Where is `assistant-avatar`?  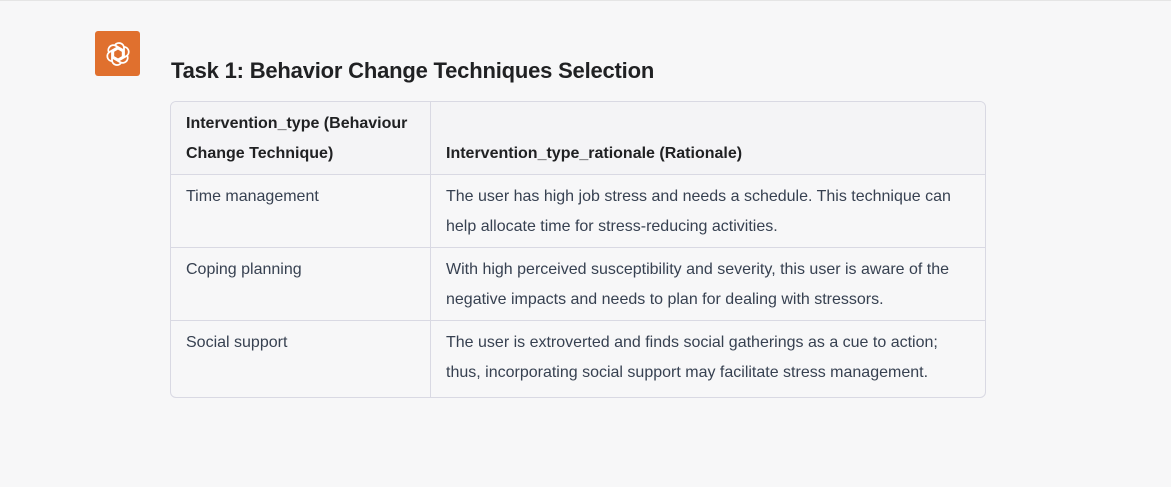
assistant-avatar is located at coordinates (117, 53).